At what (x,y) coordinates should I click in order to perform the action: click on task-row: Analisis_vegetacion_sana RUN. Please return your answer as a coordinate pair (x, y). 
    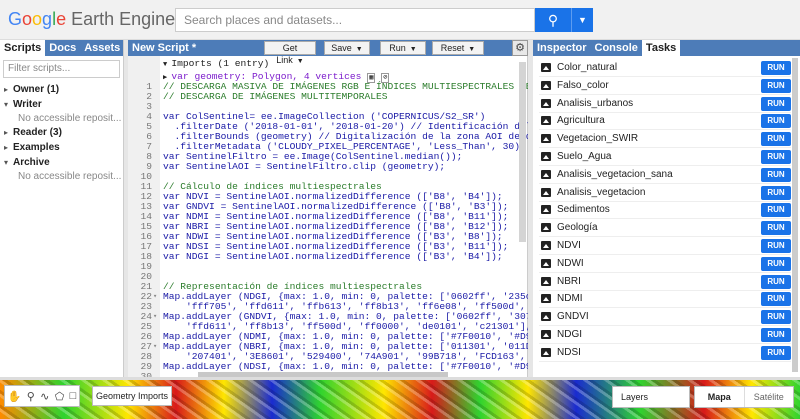
    Looking at the image, I should click on (665, 175).